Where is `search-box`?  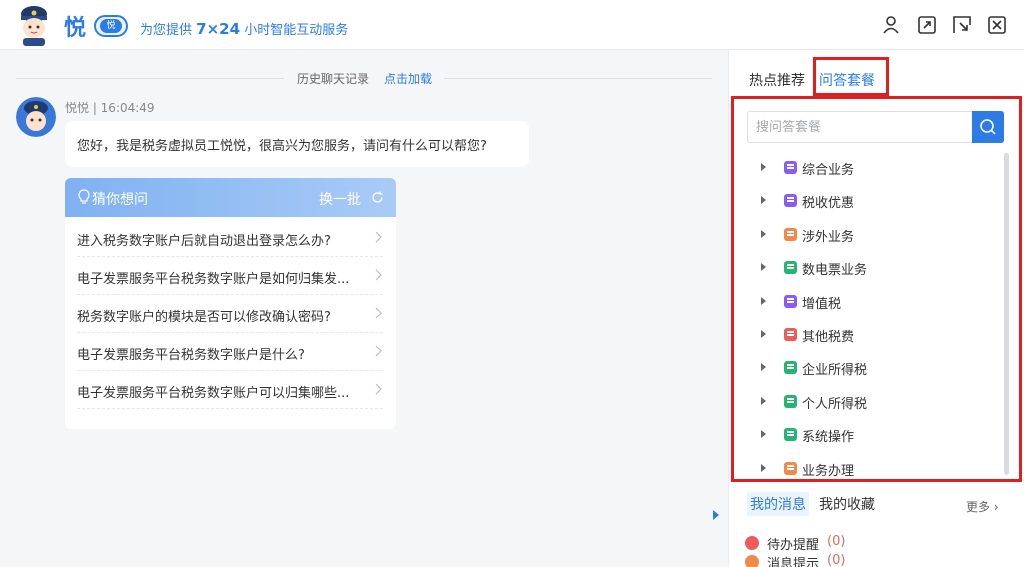
search-box is located at coordinates (875, 127).